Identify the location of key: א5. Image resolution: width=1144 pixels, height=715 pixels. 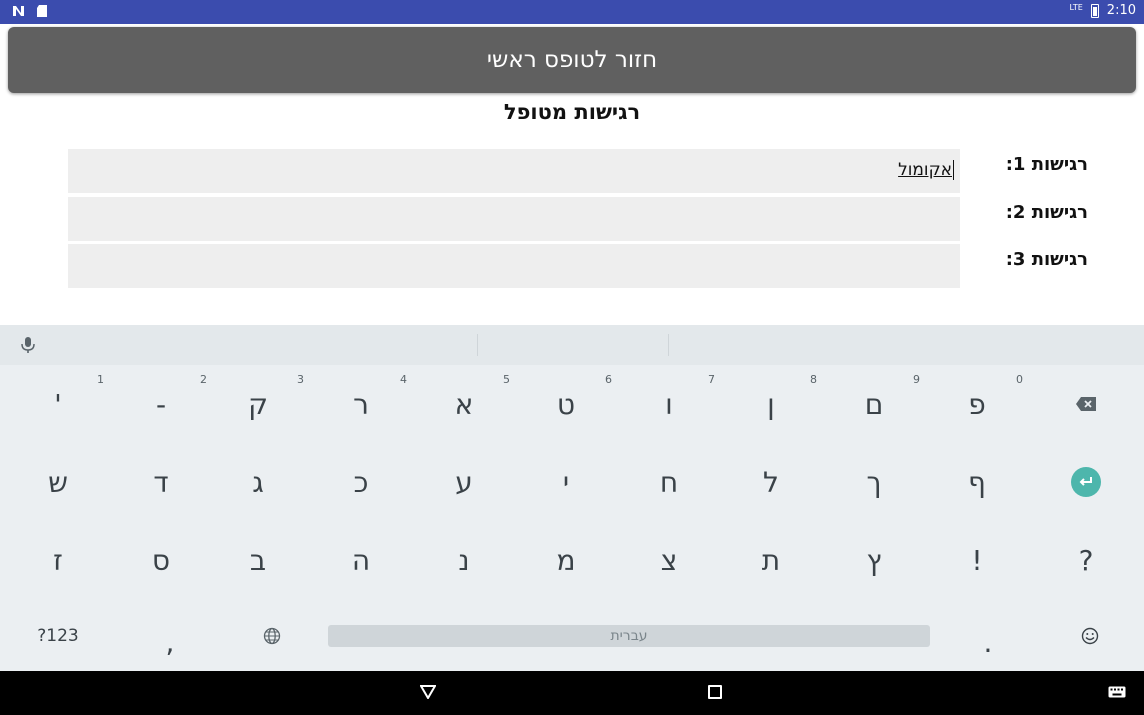
(464, 404).